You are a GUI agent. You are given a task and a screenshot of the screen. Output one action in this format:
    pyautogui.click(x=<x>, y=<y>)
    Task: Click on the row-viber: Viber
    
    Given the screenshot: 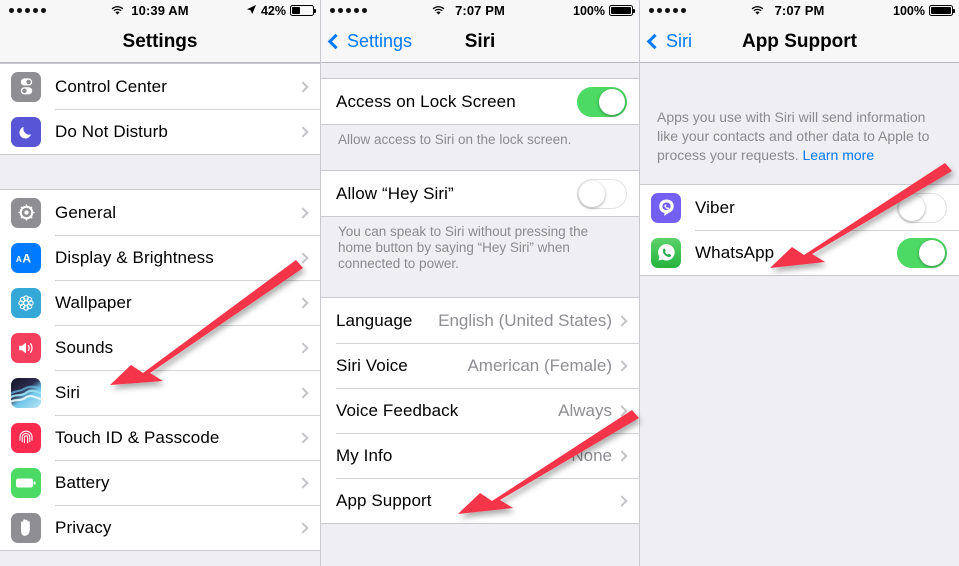 What is the action you would take?
    pyautogui.click(x=799, y=207)
    